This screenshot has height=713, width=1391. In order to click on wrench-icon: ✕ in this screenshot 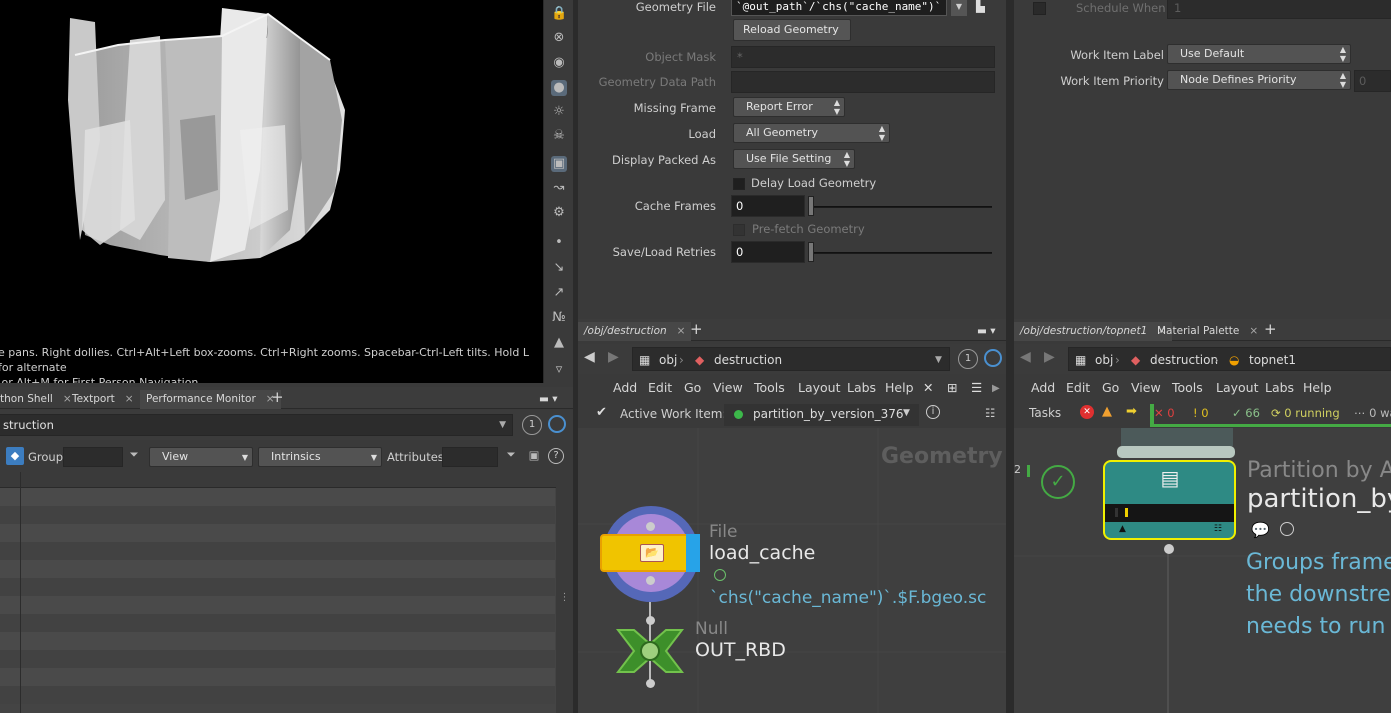, I will do `click(928, 387)`.